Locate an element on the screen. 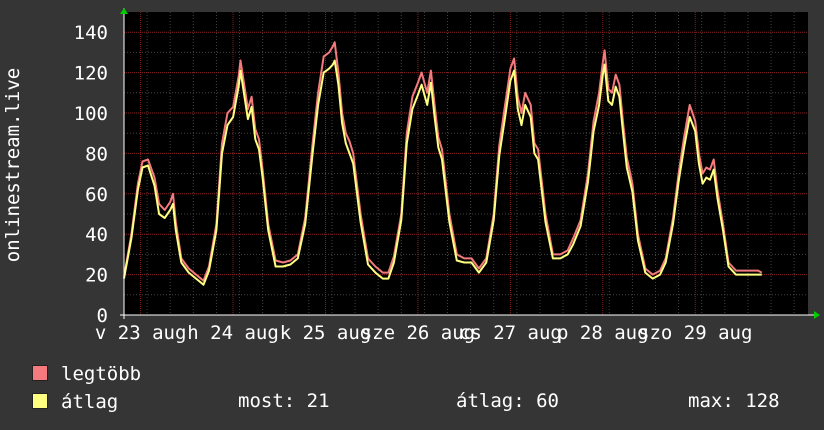 The image size is (824, 430). y-tick-label: 60 is located at coordinates (96, 195).